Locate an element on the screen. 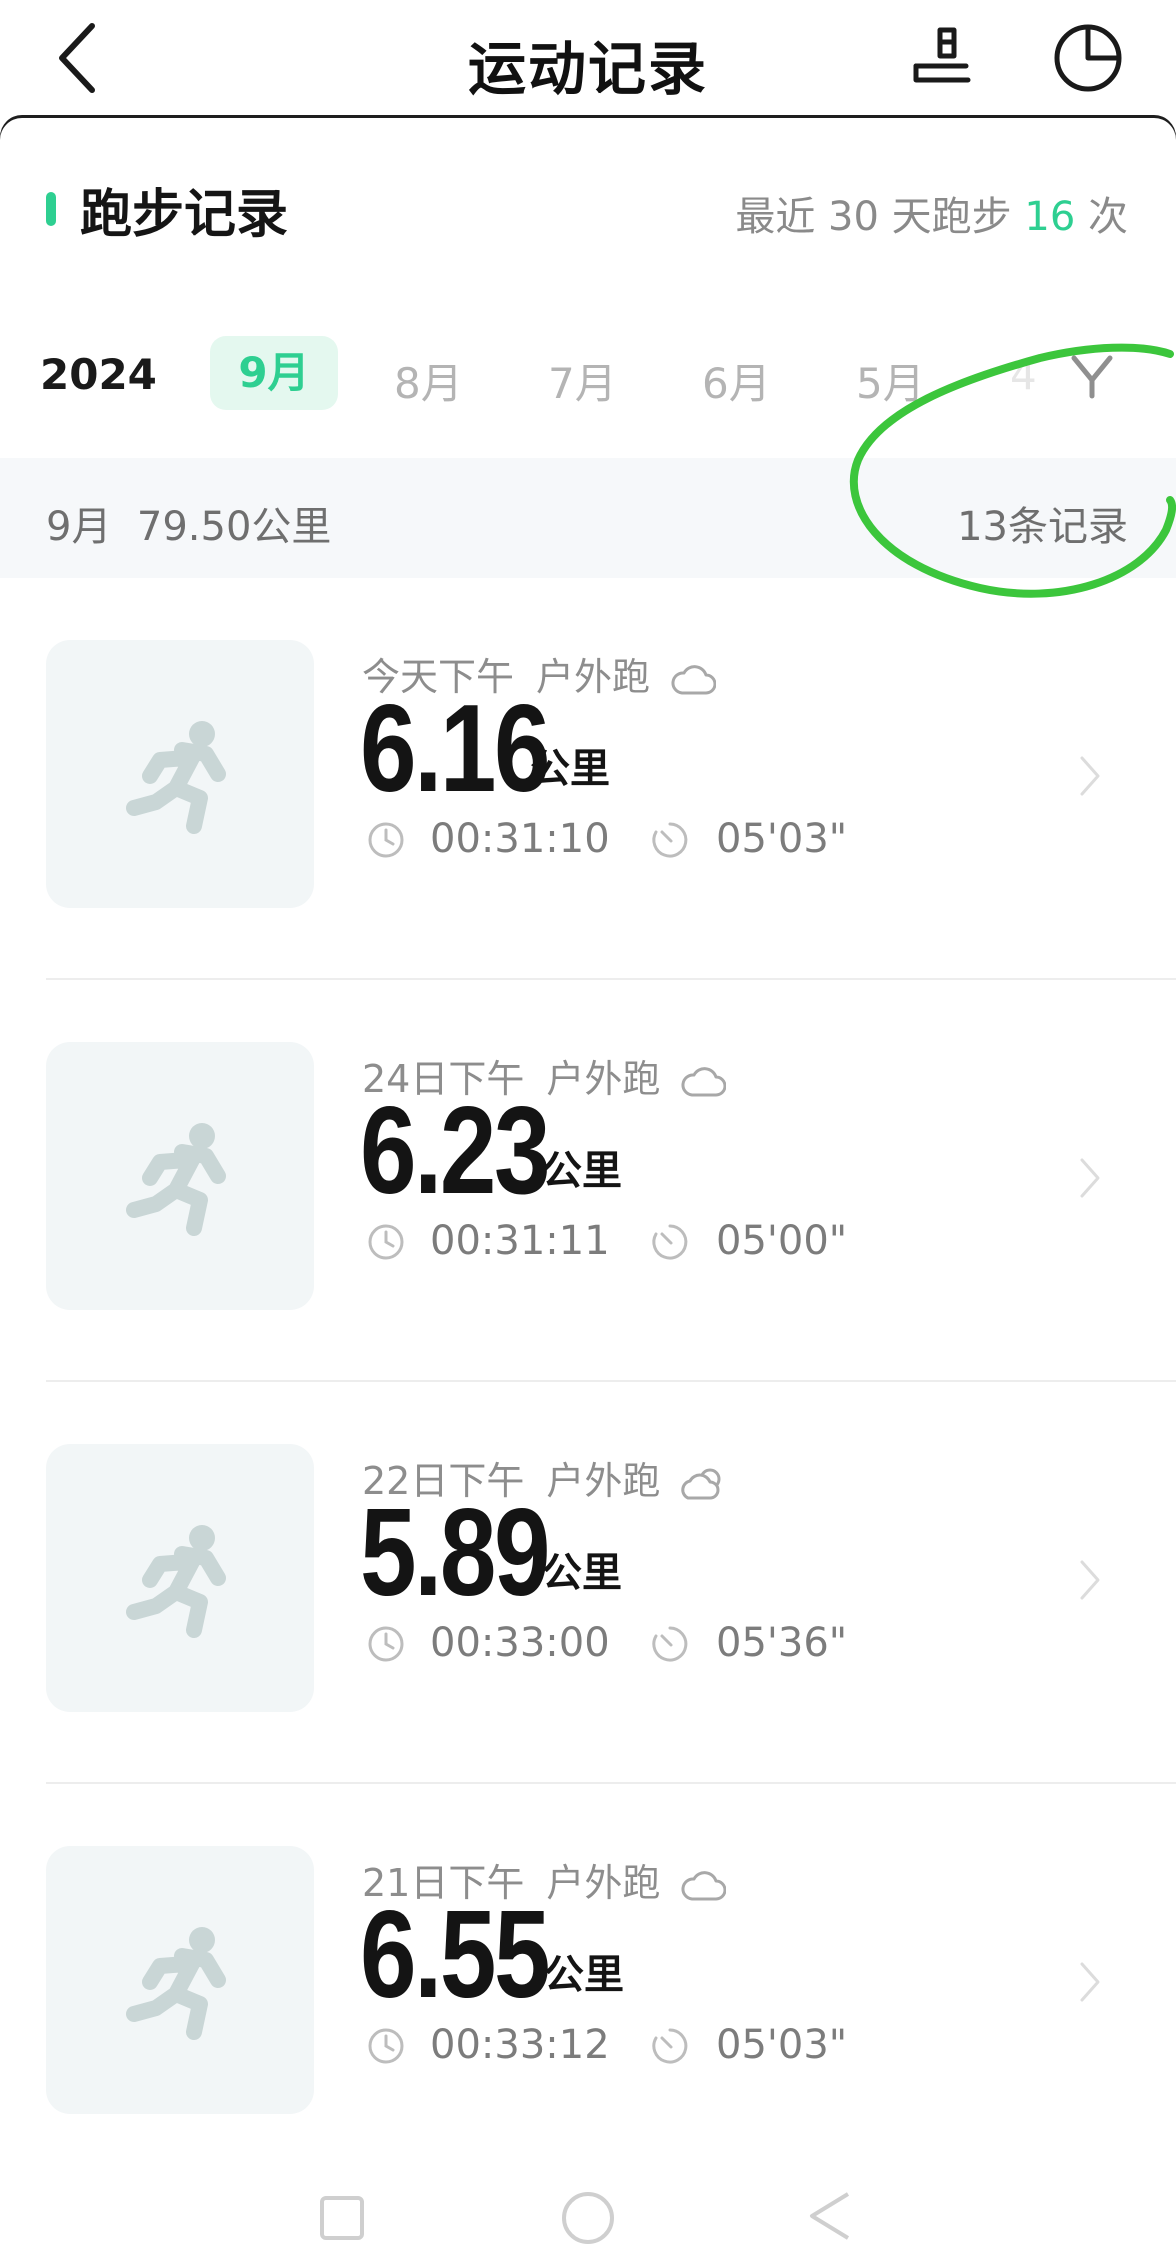  tab-month: 6月 is located at coordinates (736, 380).